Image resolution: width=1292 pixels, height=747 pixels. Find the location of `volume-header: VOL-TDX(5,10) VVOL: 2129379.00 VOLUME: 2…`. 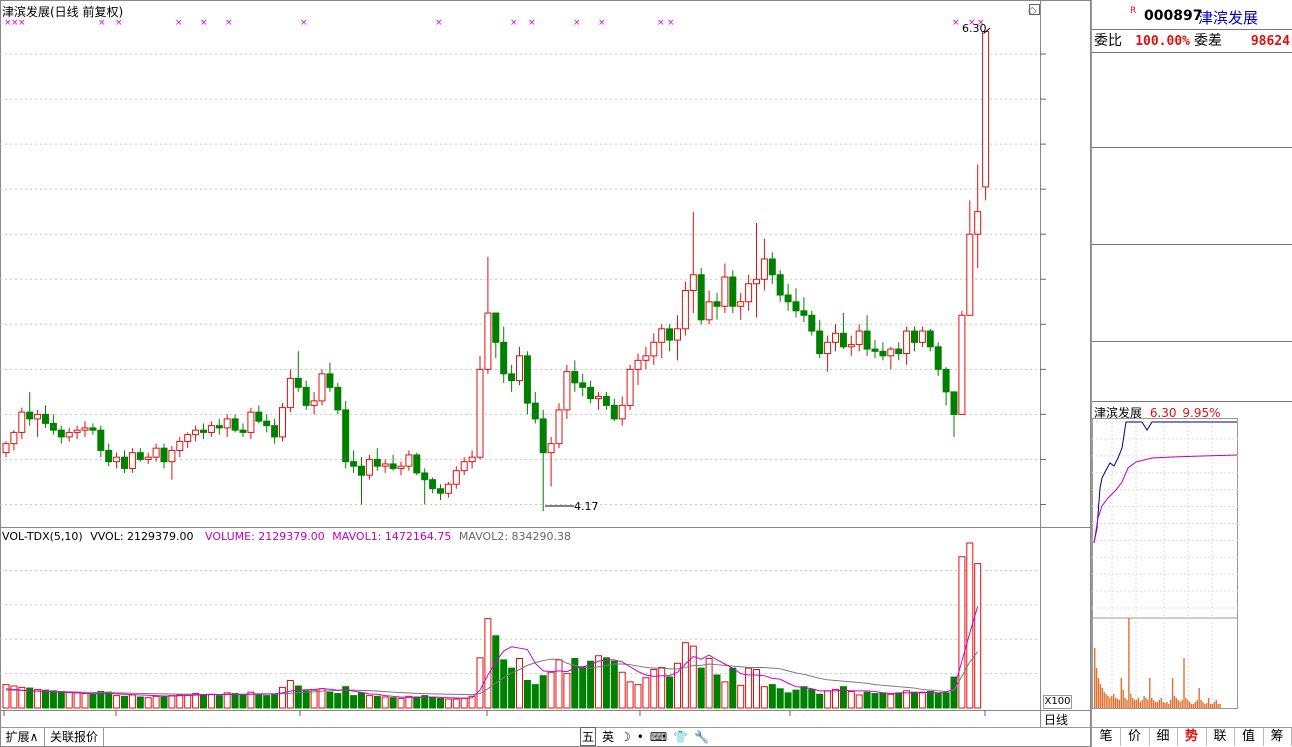

volume-header: VOL-TDX(5,10) VVOL: 2129379.00 VOLUME: 2… is located at coordinates (286, 536).